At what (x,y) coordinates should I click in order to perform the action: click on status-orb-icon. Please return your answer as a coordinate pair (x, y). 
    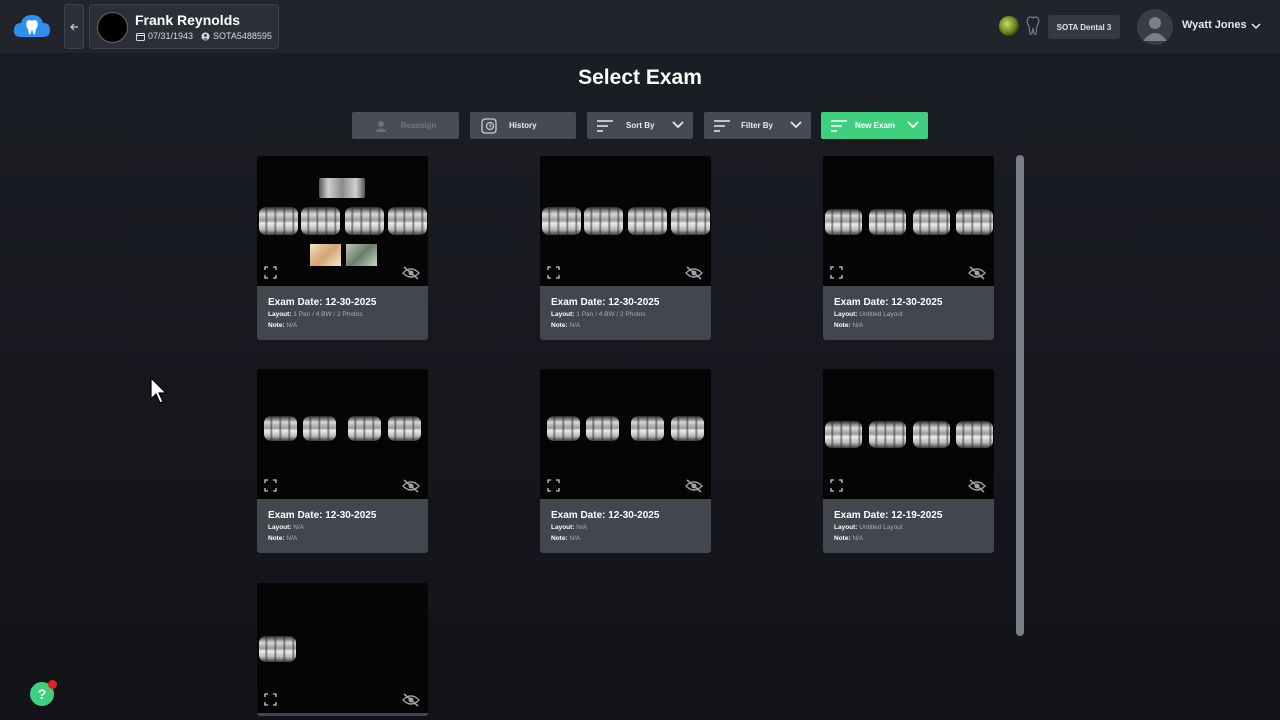
    Looking at the image, I should click on (1009, 26).